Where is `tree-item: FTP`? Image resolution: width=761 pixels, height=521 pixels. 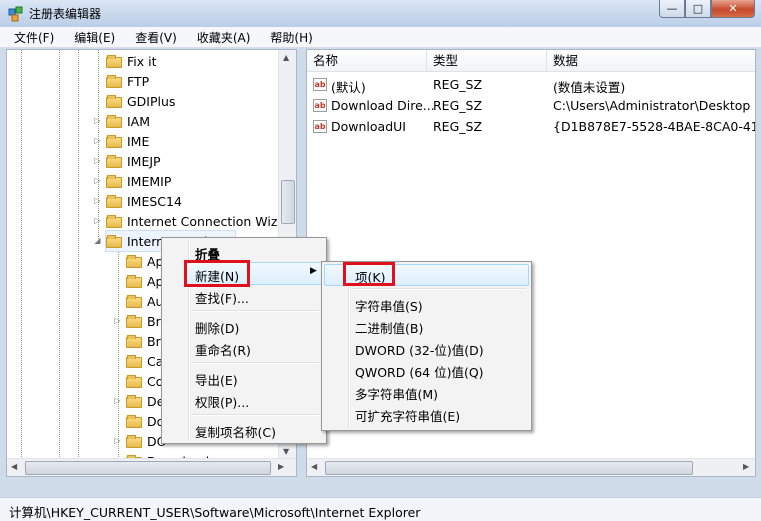
tree-item: FTP is located at coordinates (127, 81).